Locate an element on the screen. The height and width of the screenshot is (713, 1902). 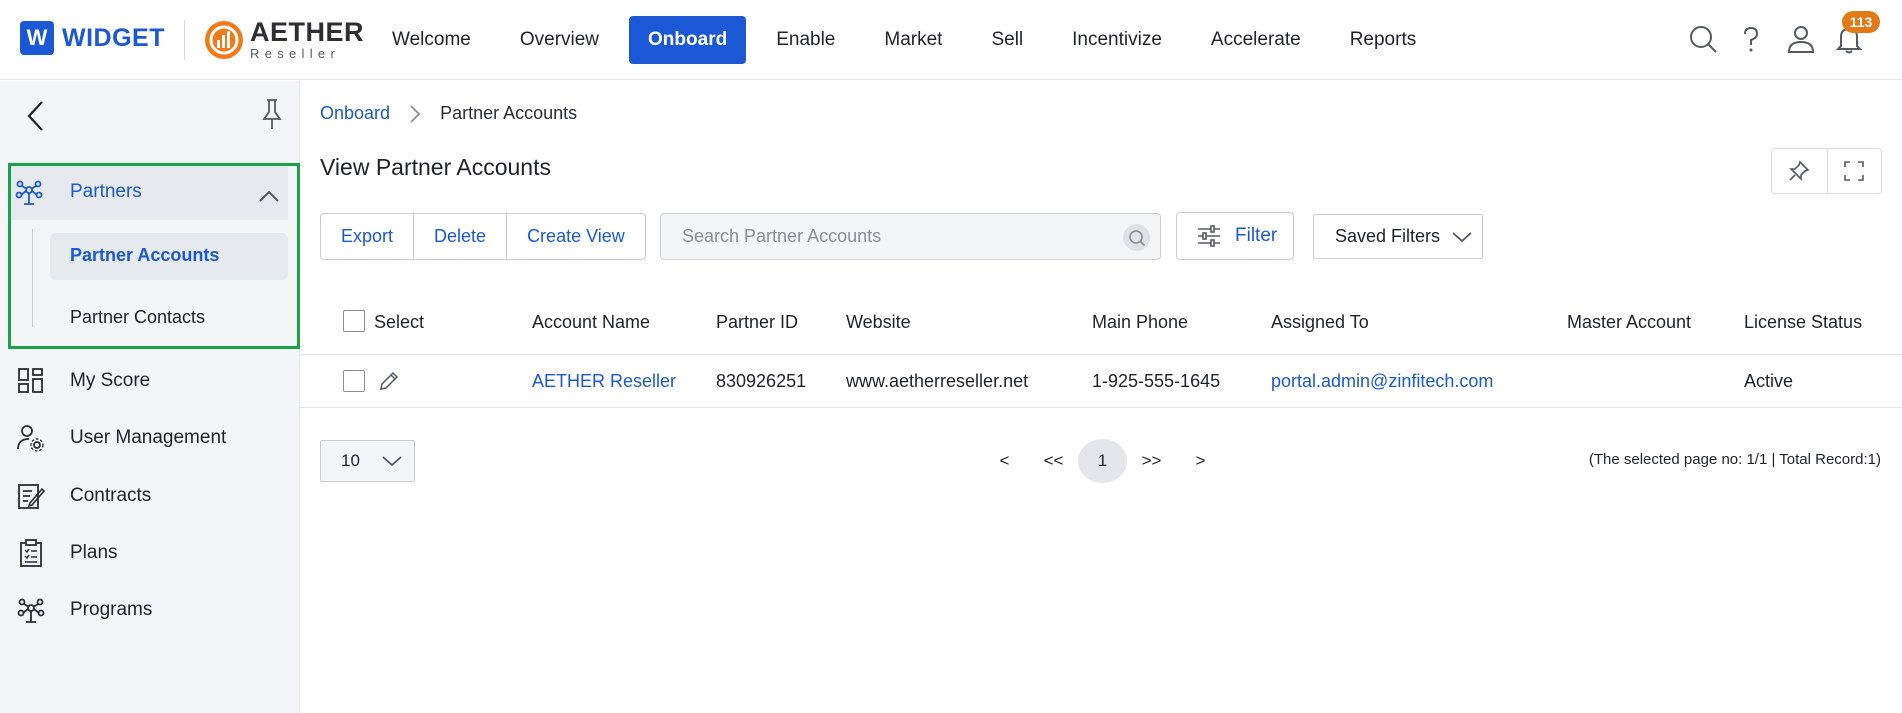
pin-view-button is located at coordinates (1799, 171).